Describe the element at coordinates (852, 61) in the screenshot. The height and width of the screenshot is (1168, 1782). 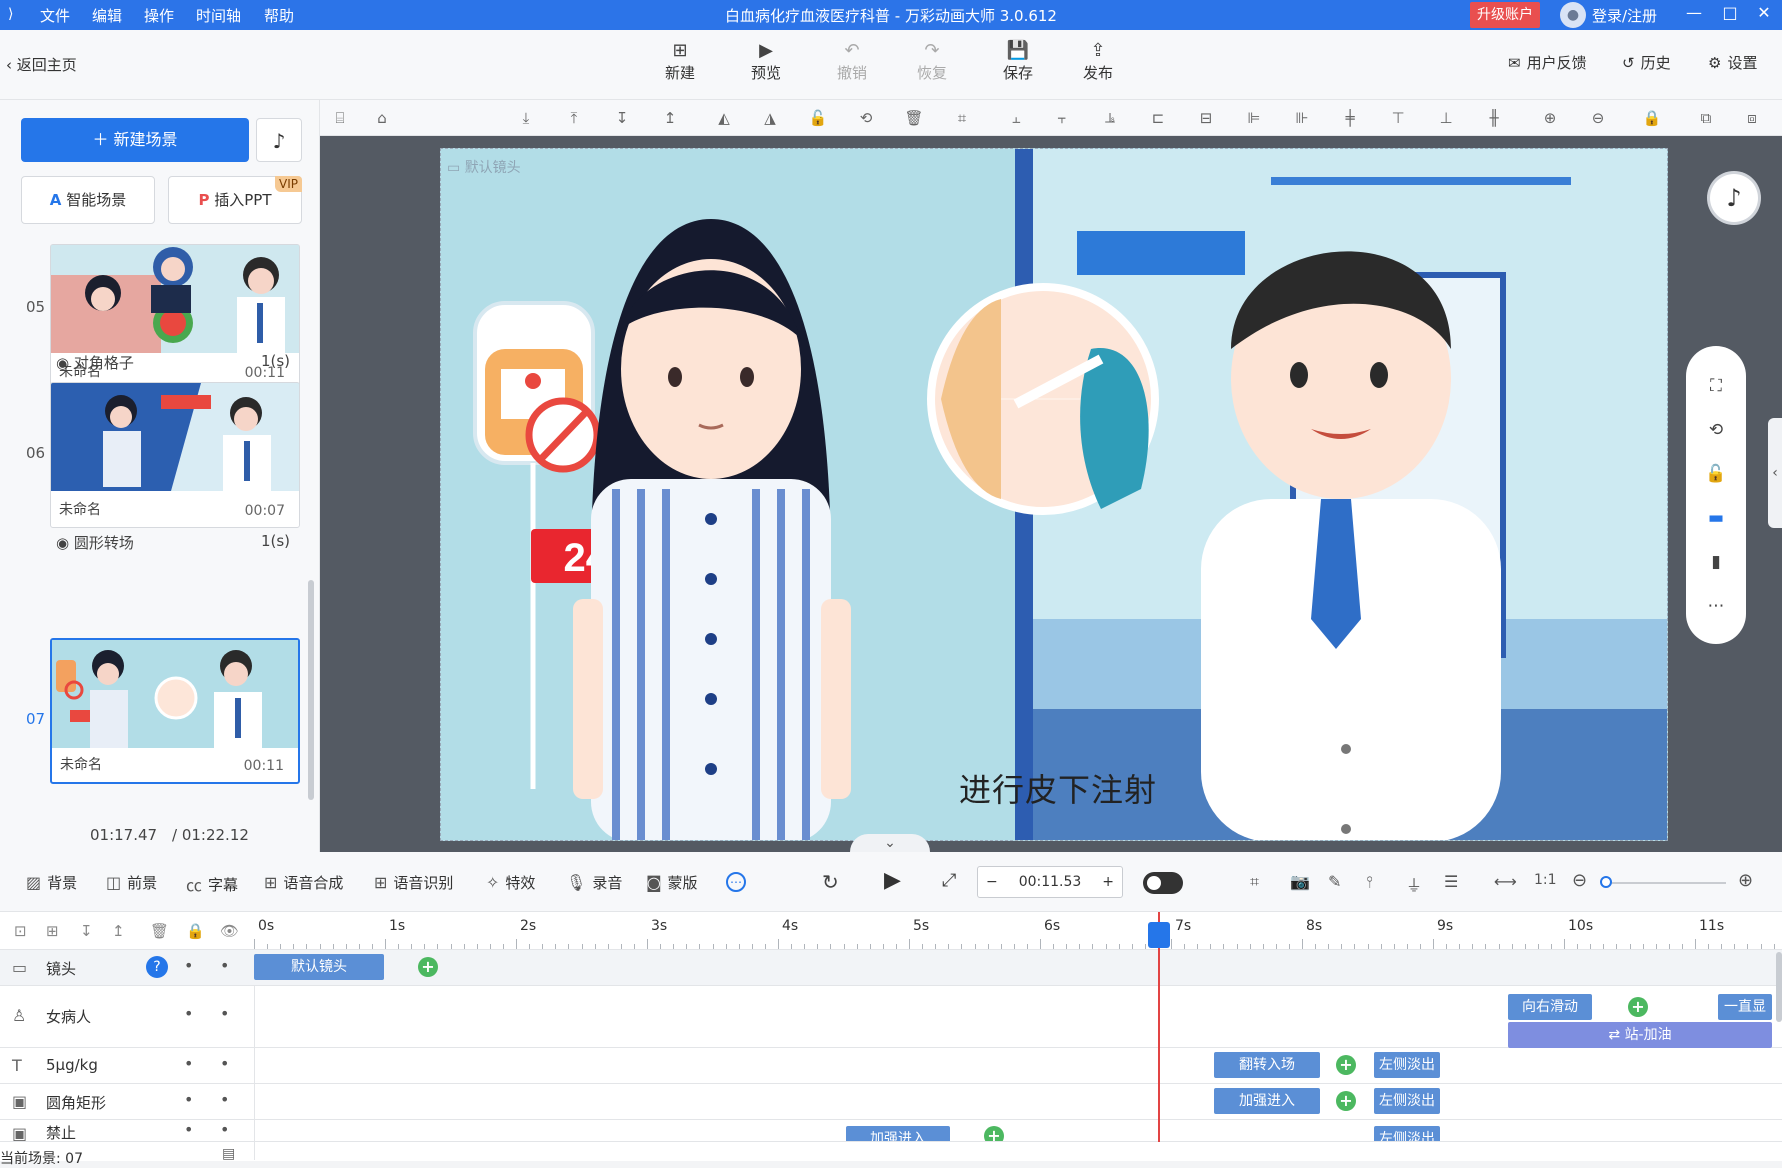
I see `undo-button: ↶ 撤销` at that location.